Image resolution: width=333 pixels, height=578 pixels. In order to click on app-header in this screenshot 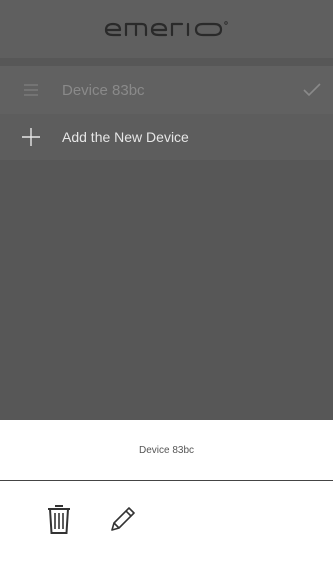, I will do `click(166, 29)`.